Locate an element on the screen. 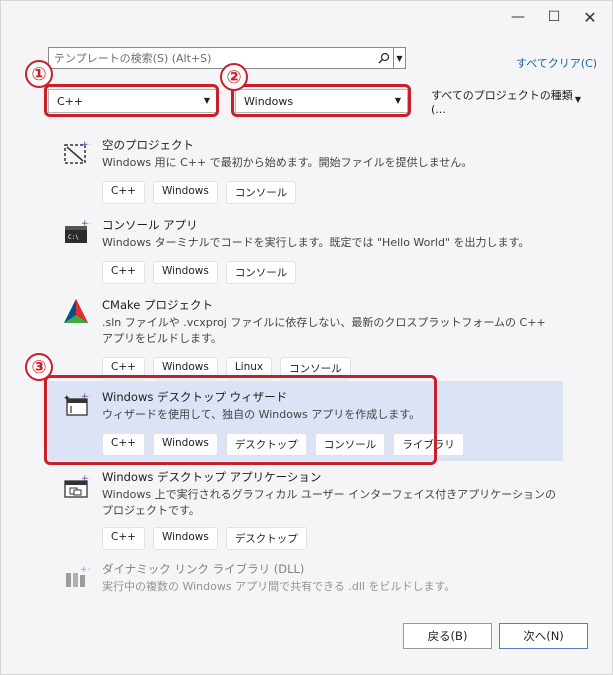 The width and height of the screenshot is (613, 675). annotation-number-3: ③ is located at coordinates (39, 367).